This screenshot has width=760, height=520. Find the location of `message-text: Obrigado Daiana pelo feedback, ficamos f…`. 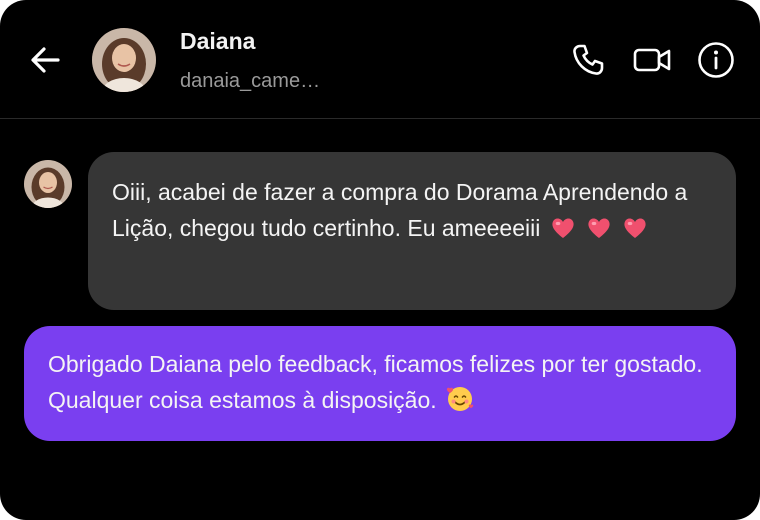

message-text: Obrigado Daiana pelo feedback, ficamos f… is located at coordinates (375, 382).